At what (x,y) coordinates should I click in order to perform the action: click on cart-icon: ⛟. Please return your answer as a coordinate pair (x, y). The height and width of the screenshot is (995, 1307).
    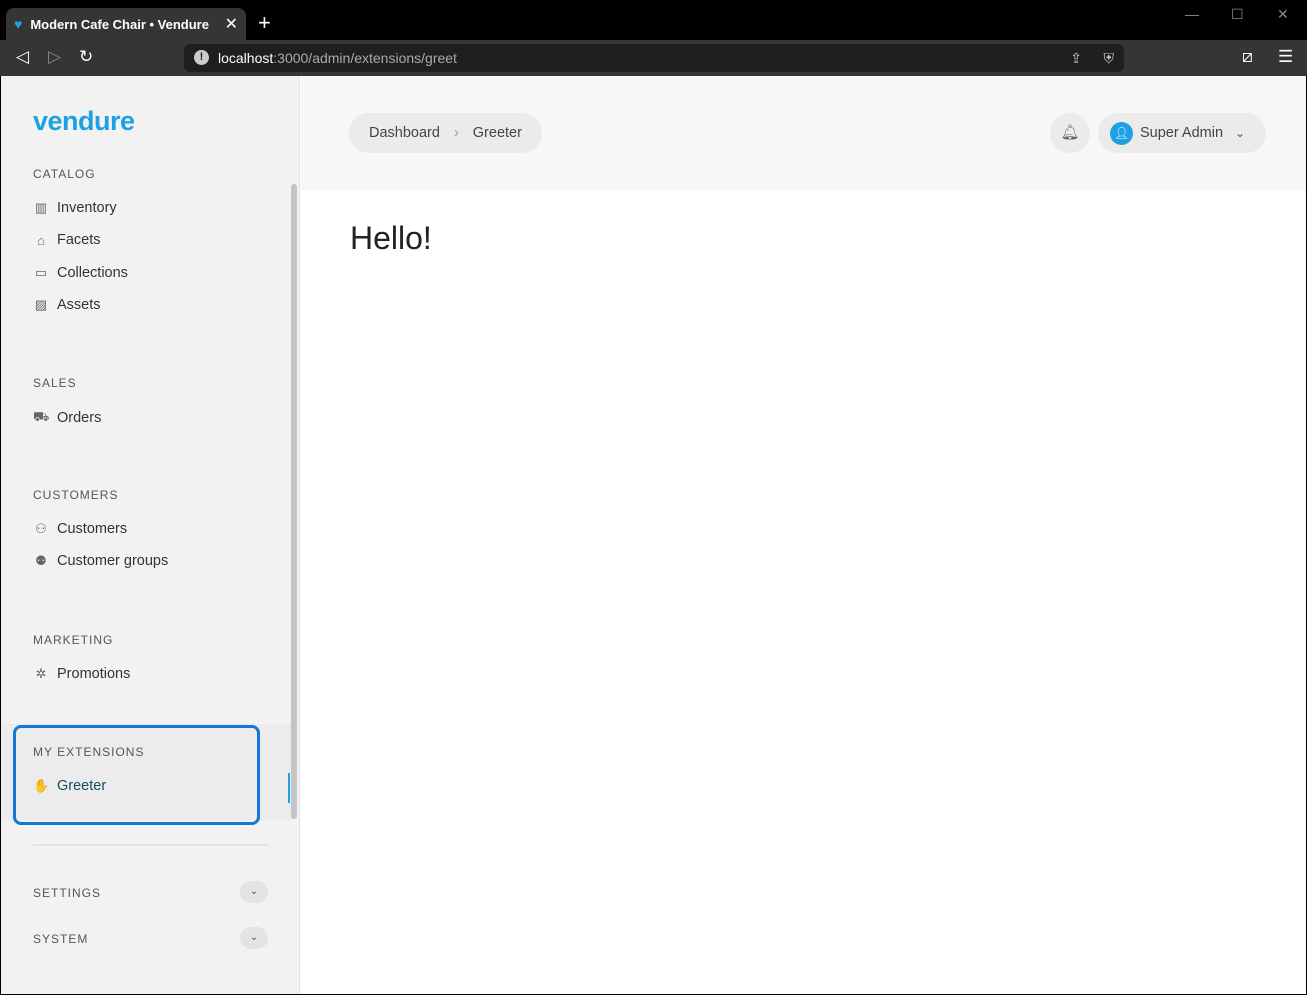
    Looking at the image, I should click on (41, 416).